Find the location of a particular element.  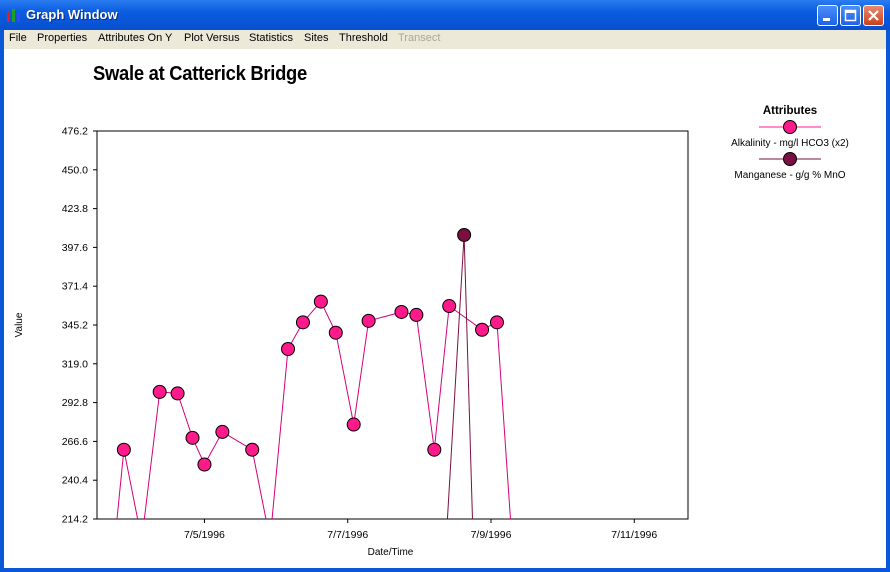

menu-properties: Properties is located at coordinates (62, 38).